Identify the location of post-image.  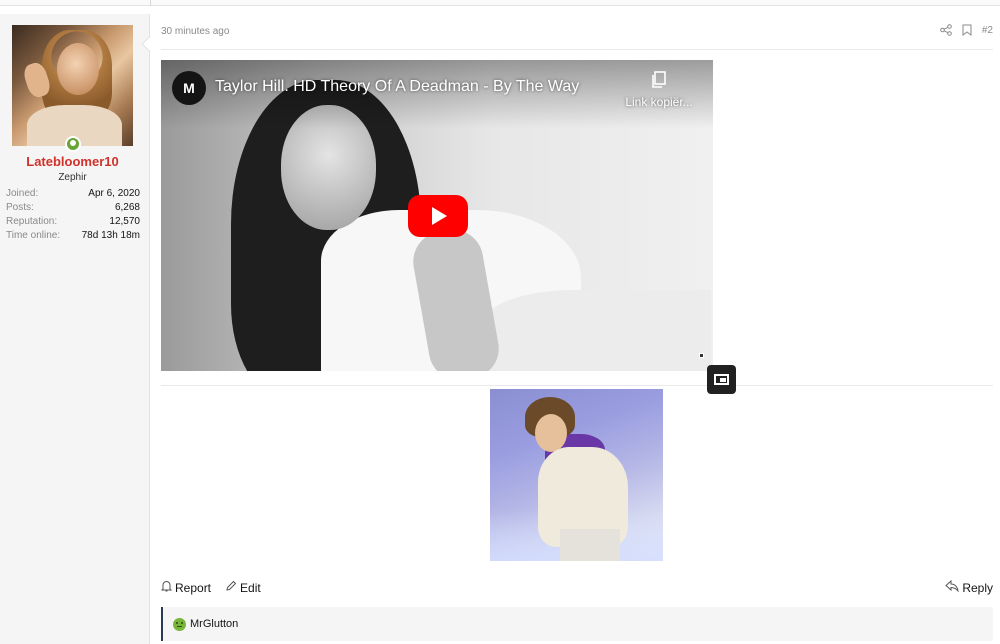
(576, 475).